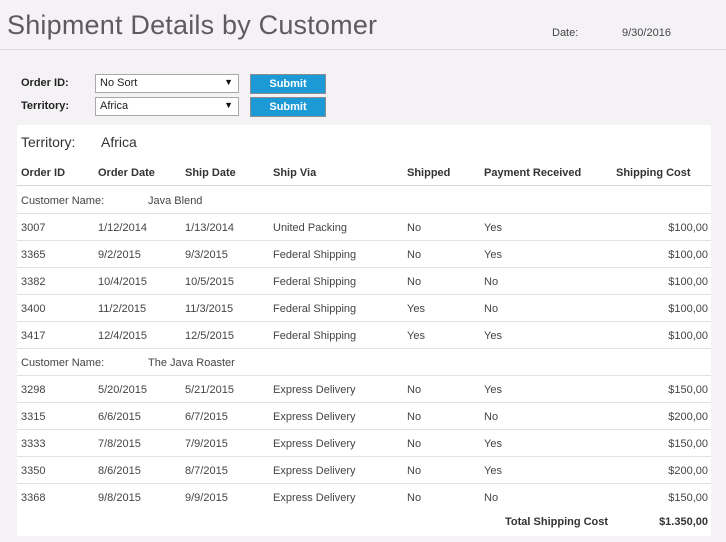 This screenshot has height=542, width=726. What do you see at coordinates (209, 228) in the screenshot?
I see `table-cell: 1/13/2014` at bounding box center [209, 228].